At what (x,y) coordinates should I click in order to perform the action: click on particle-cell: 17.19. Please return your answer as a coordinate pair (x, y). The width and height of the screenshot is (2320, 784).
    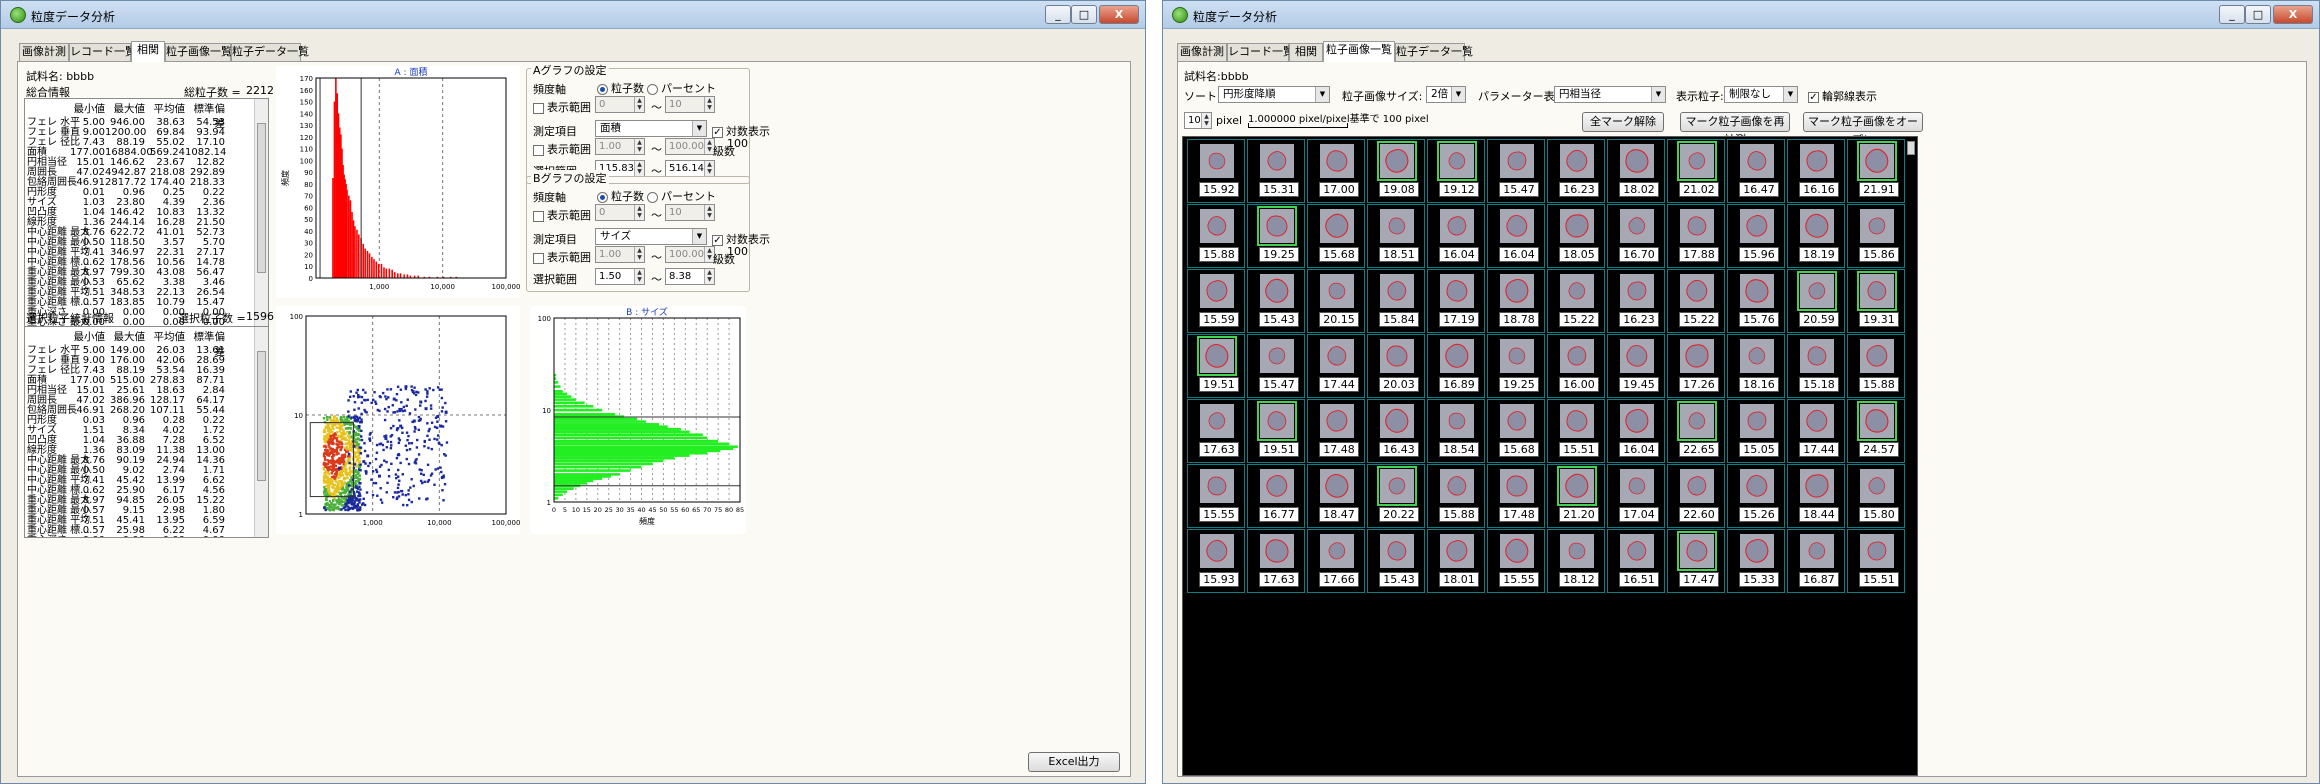
    Looking at the image, I should click on (1456, 301).